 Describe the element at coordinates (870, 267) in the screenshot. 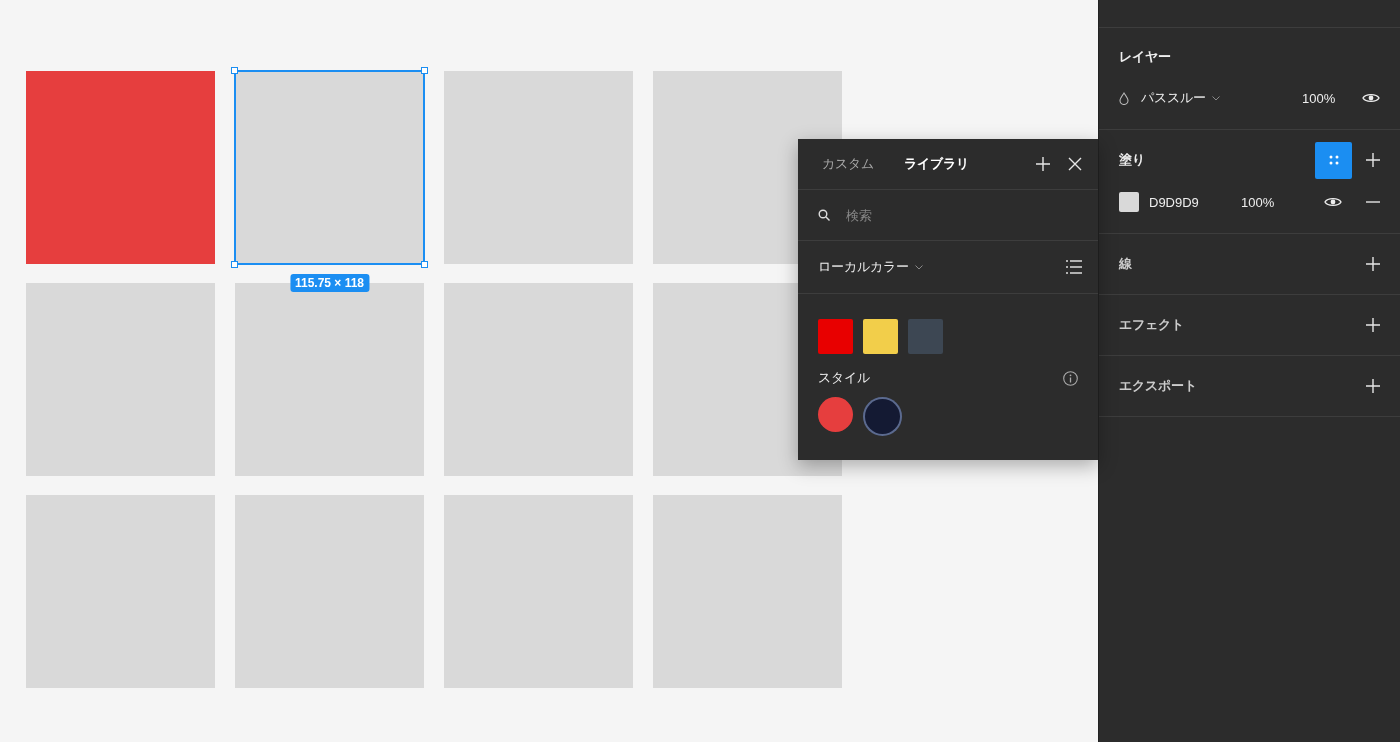

I see `library-dropdown: ローカルカラー` at that location.